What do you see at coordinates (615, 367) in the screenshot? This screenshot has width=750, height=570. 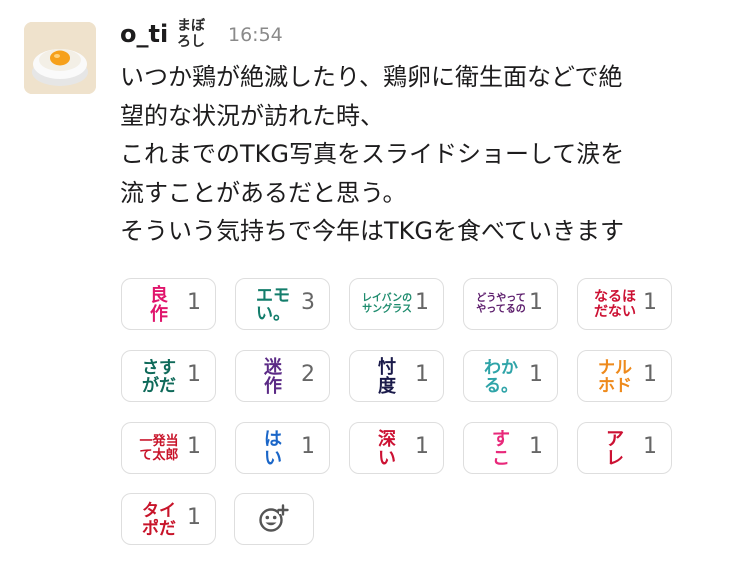 I see `reaction-emoji-line: ナル` at bounding box center [615, 367].